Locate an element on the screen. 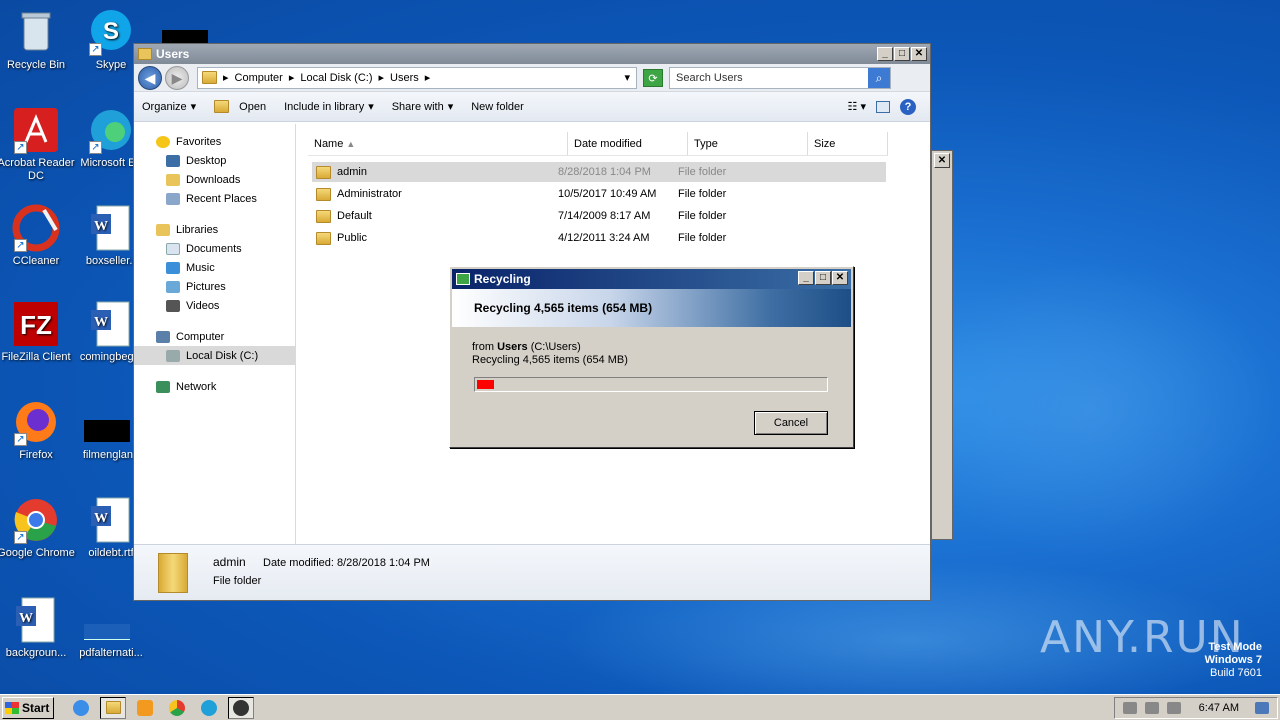 The width and height of the screenshot is (1280, 720). computer-icon is located at coordinates (163, 336).